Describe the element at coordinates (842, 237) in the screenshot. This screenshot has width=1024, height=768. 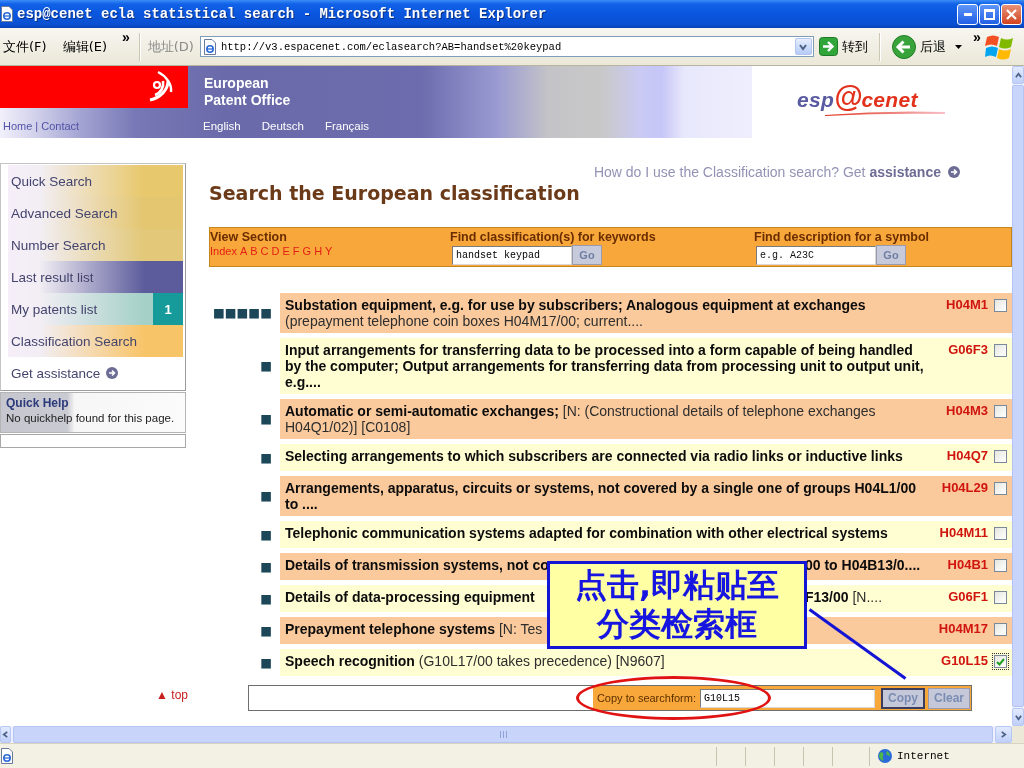
I see `search-label: Find description for a symbol` at that location.